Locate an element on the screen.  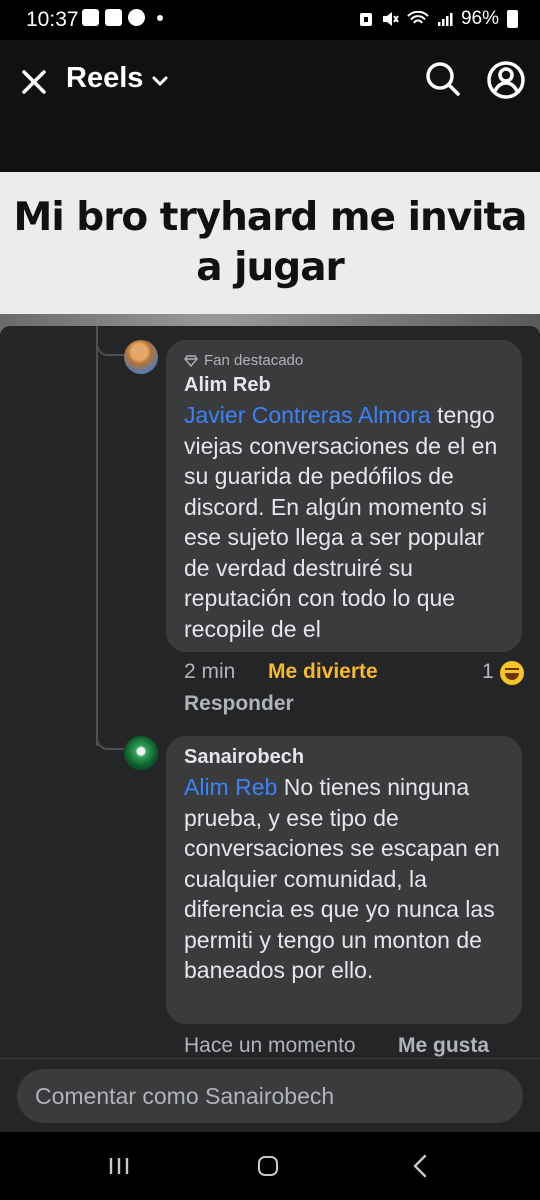
top-fan-badge: Fan destacado is located at coordinates (243, 360).